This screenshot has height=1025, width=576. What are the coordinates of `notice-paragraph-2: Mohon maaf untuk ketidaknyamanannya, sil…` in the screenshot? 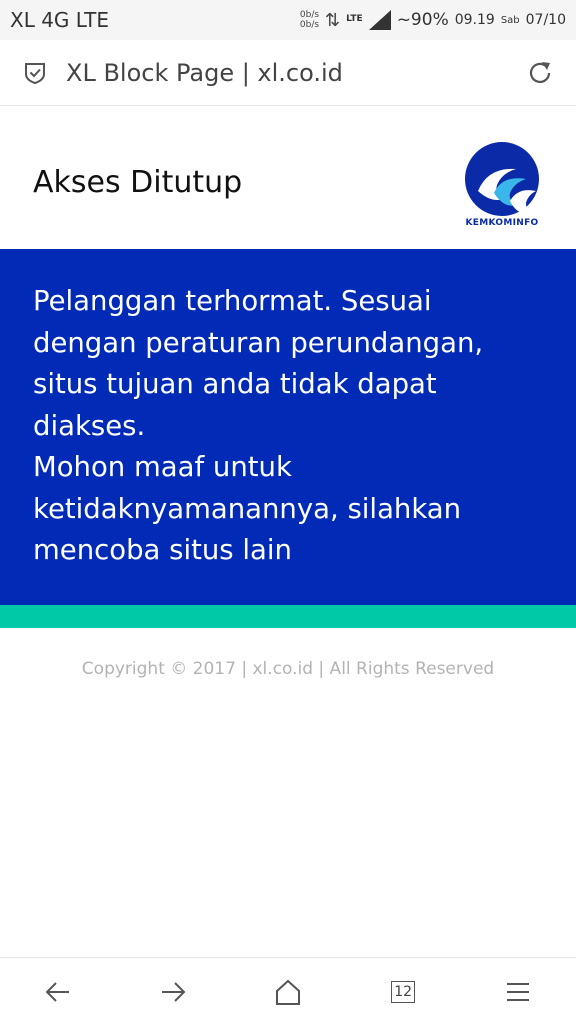 It's located at (247, 508).